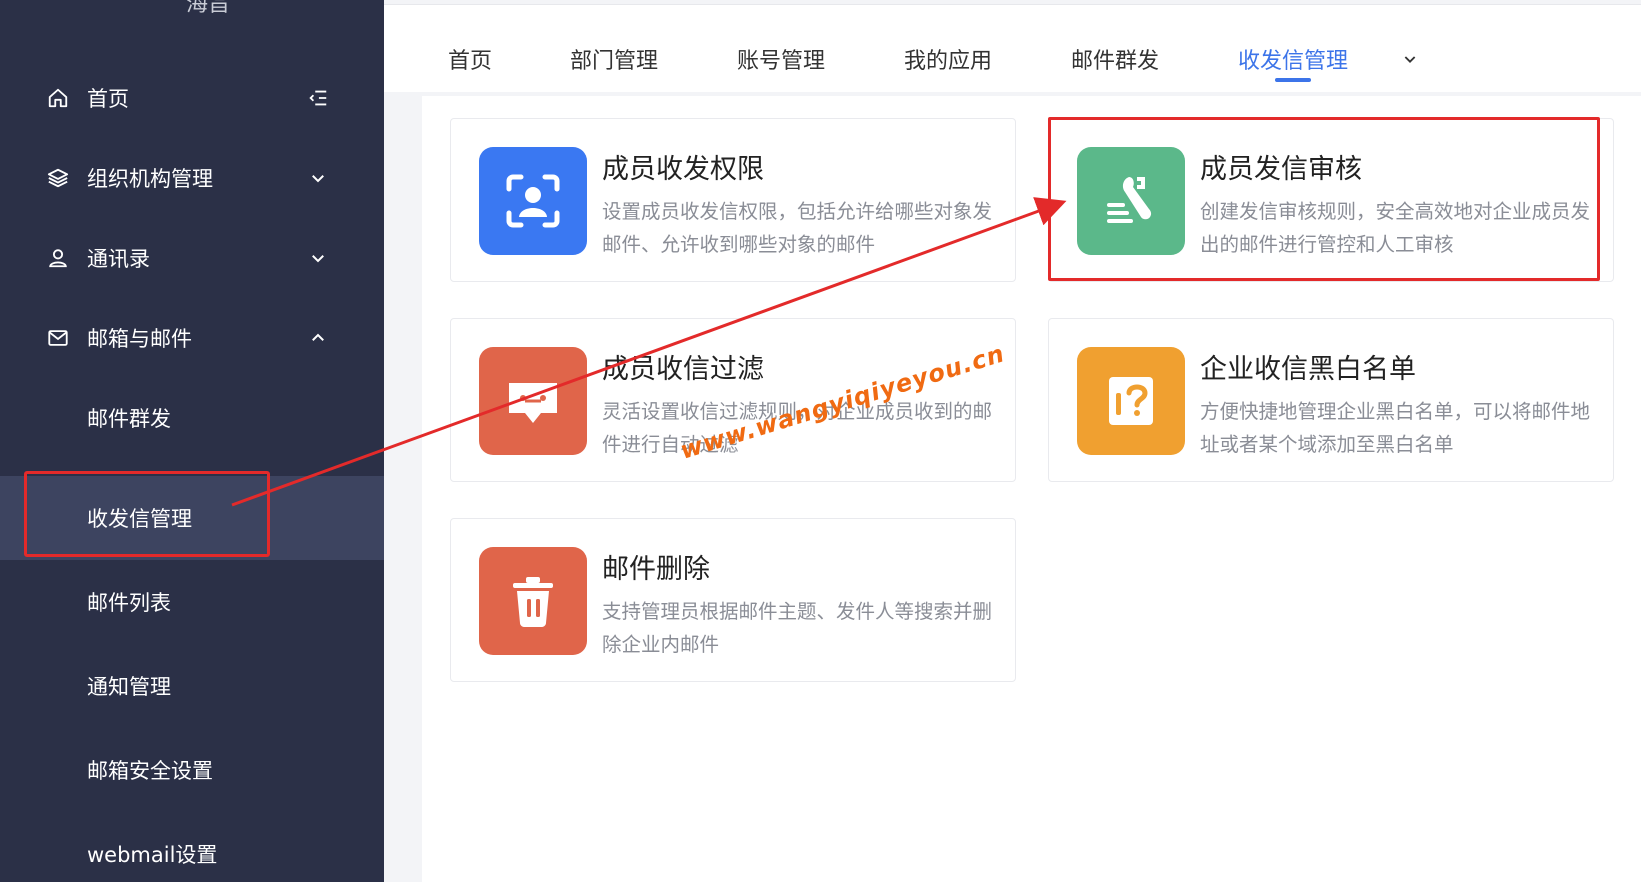  I want to click on sidebar-item-label: 首页, so click(108, 99).